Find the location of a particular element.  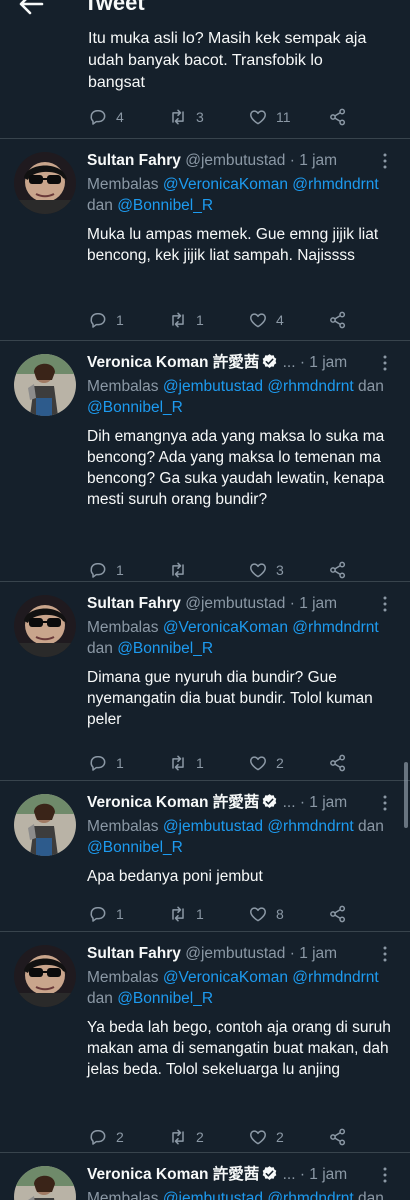

tweet-actions: 1 1 4 is located at coordinates (223, 320).